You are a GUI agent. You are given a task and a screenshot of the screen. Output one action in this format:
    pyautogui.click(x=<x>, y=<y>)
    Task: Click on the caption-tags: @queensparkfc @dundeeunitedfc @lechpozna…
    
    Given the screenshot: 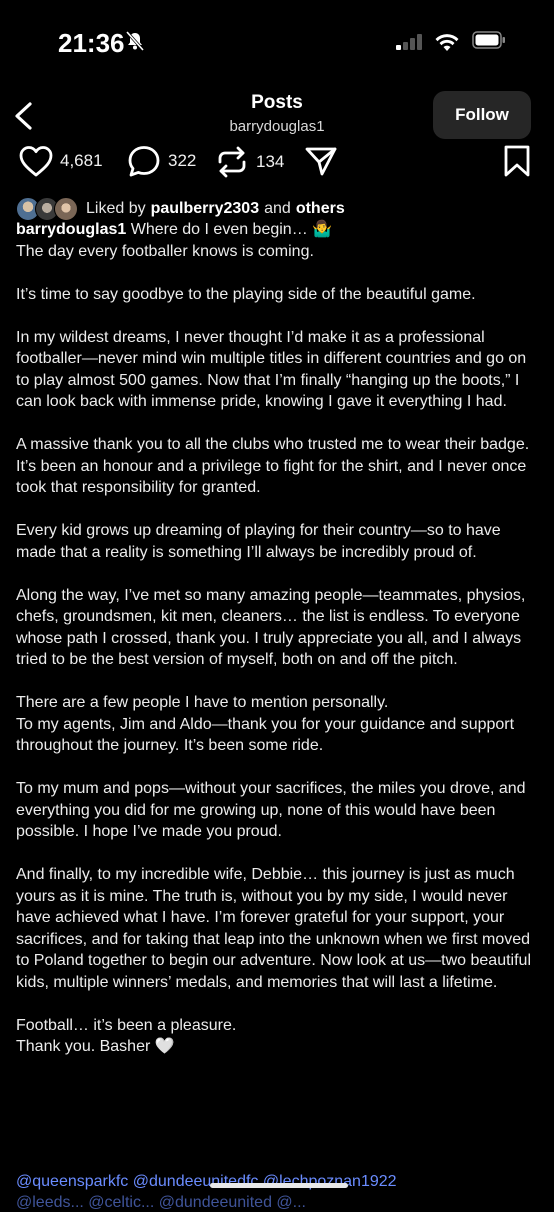 What is the action you would take?
    pyautogui.click(x=278, y=1182)
    